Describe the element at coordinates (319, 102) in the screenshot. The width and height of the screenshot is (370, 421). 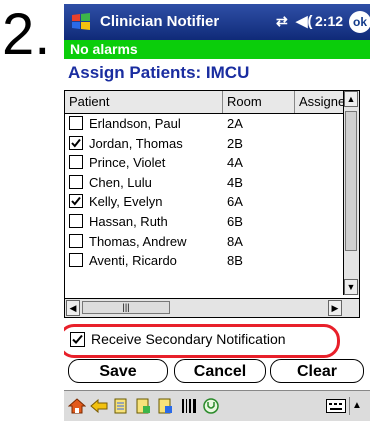
I see `column-header-assigned: Assigne` at that location.